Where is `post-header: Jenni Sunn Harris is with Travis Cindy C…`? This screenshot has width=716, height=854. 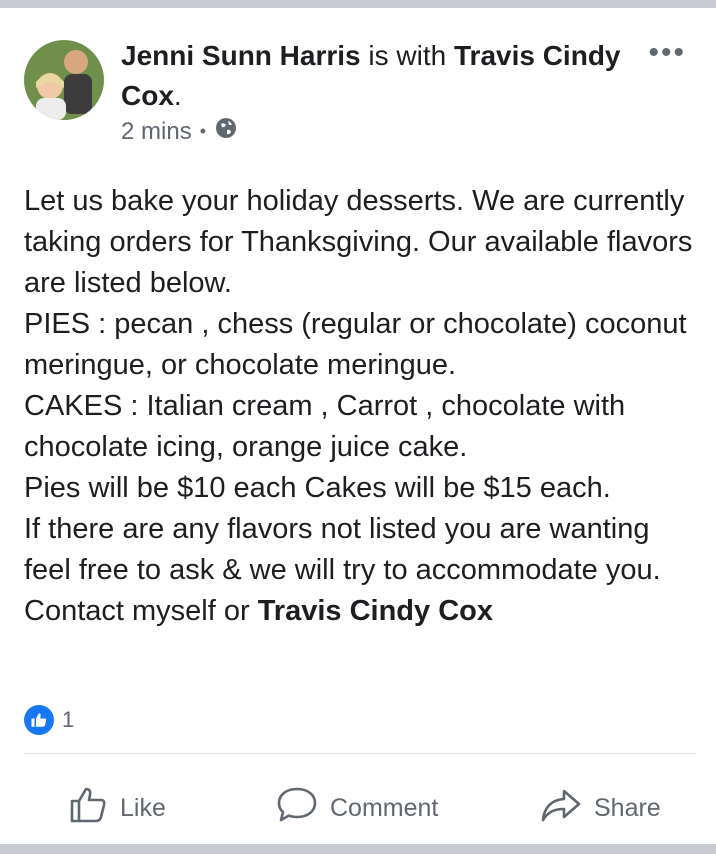 post-header: Jenni Sunn Harris is with Travis Cindy C… is located at coordinates (371, 76).